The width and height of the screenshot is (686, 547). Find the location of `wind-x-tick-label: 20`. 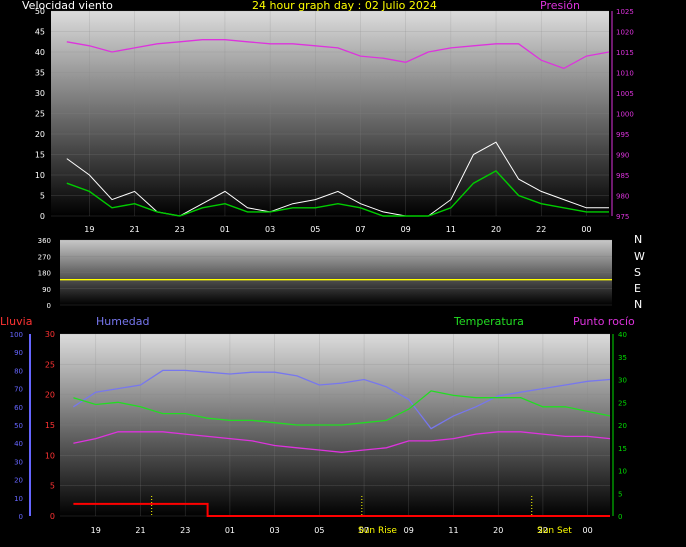

wind-x-tick-label: 20 is located at coordinates (496, 229).